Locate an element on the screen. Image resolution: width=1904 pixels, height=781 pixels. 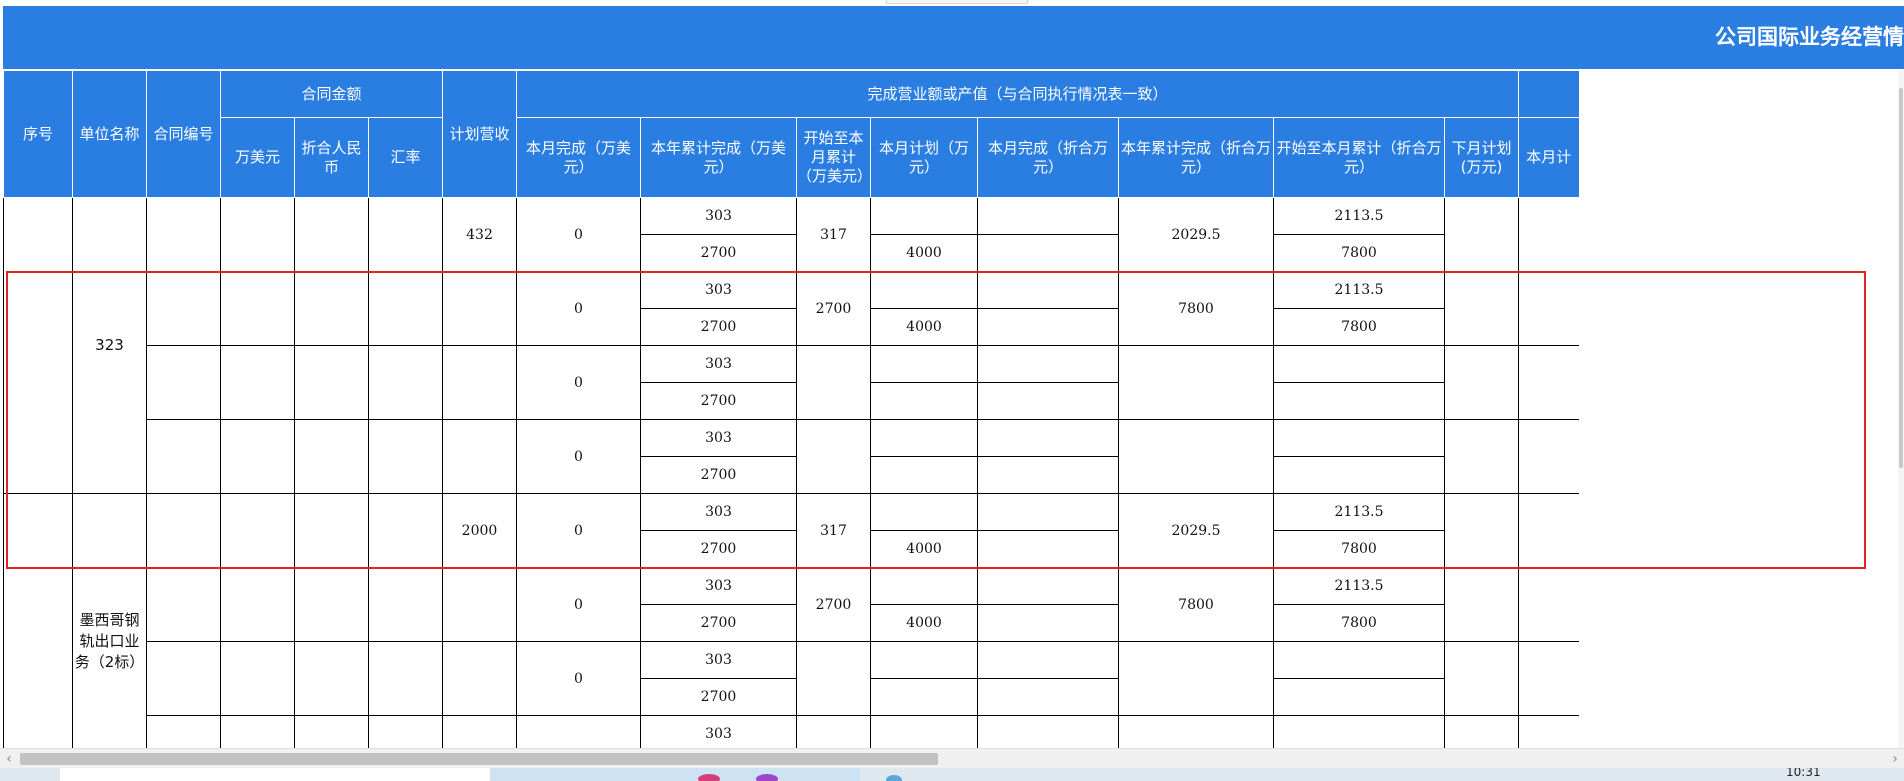
plan-revenue-cell: 432 is located at coordinates (479, 234).